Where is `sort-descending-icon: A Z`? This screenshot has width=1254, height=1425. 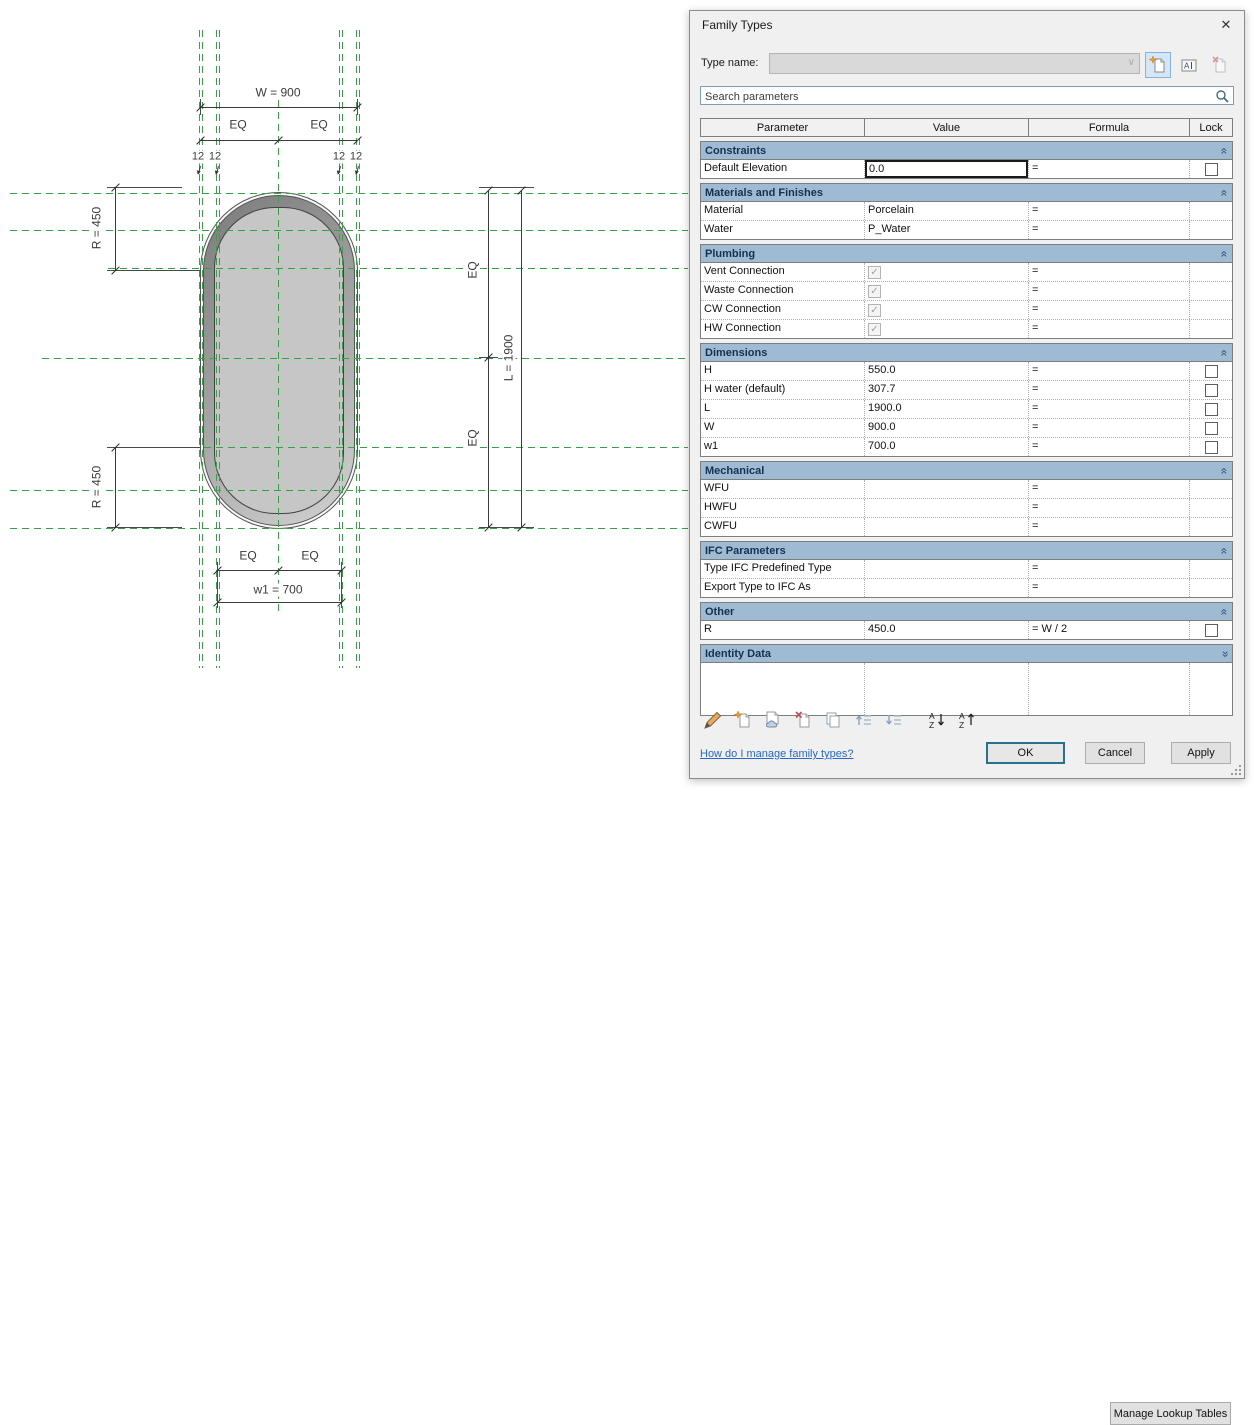
sort-descending-icon: A Z is located at coordinates (967, 720).